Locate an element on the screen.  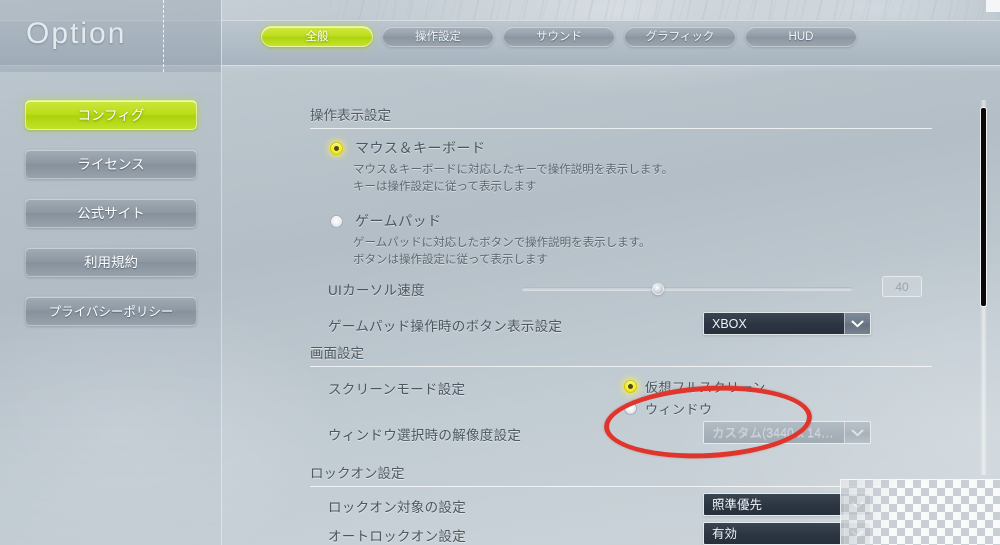
radio-row-windowed: ウィンドウ is located at coordinates (668, 408).